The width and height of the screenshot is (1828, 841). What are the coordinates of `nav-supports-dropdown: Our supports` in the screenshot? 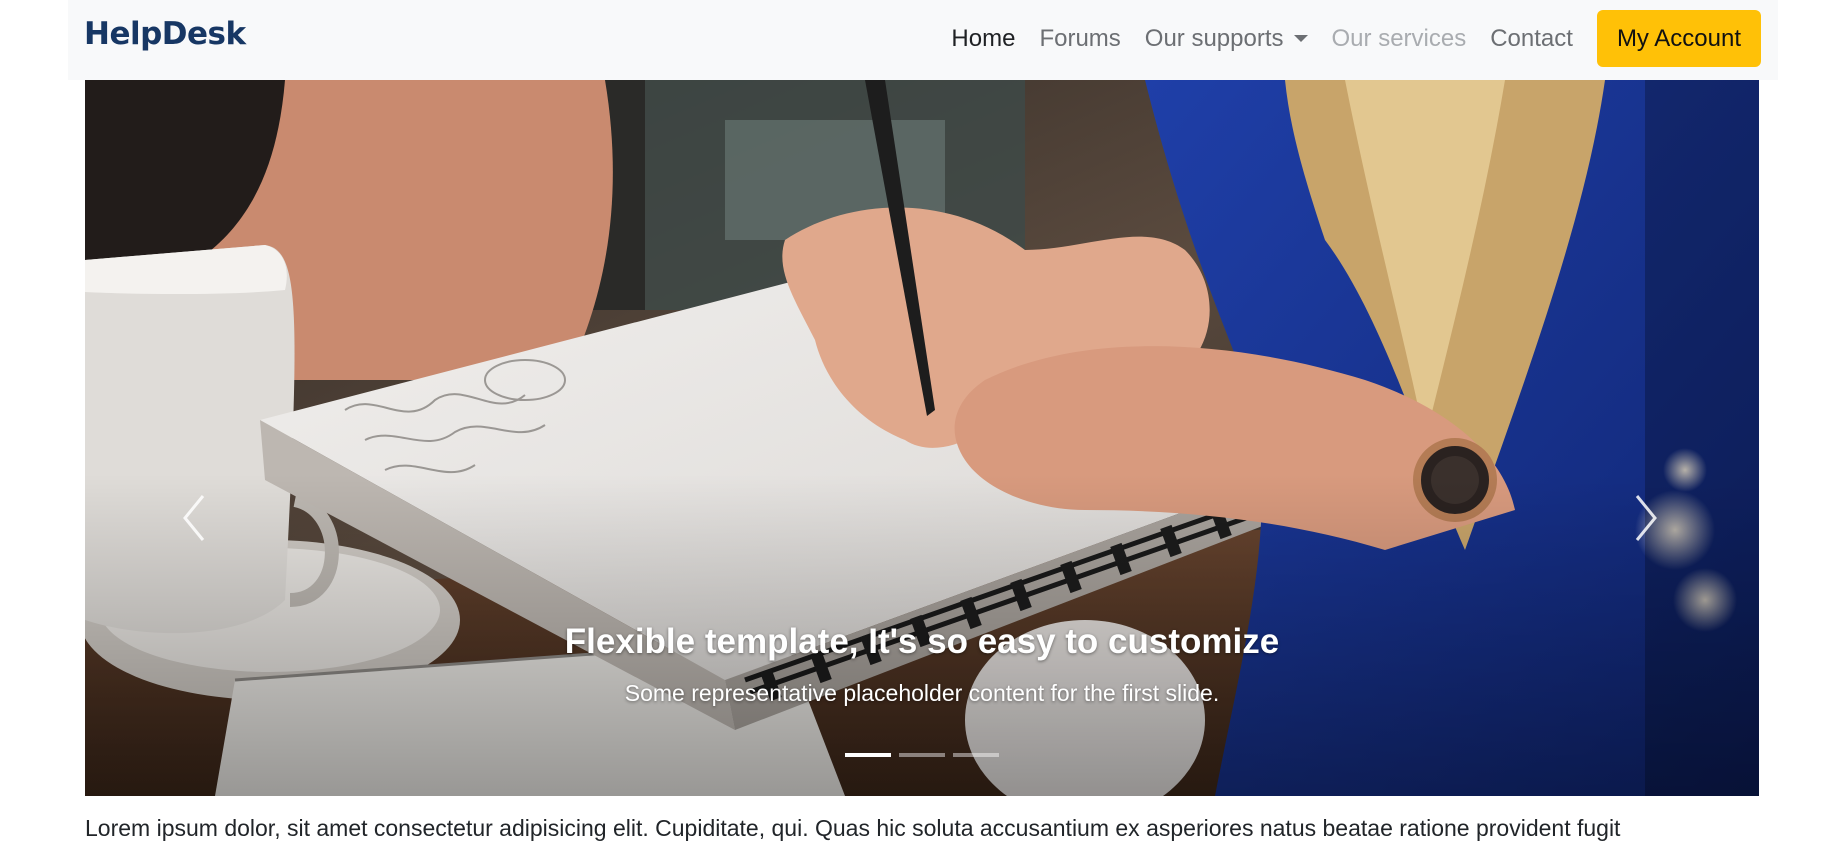 It's located at (1226, 39).